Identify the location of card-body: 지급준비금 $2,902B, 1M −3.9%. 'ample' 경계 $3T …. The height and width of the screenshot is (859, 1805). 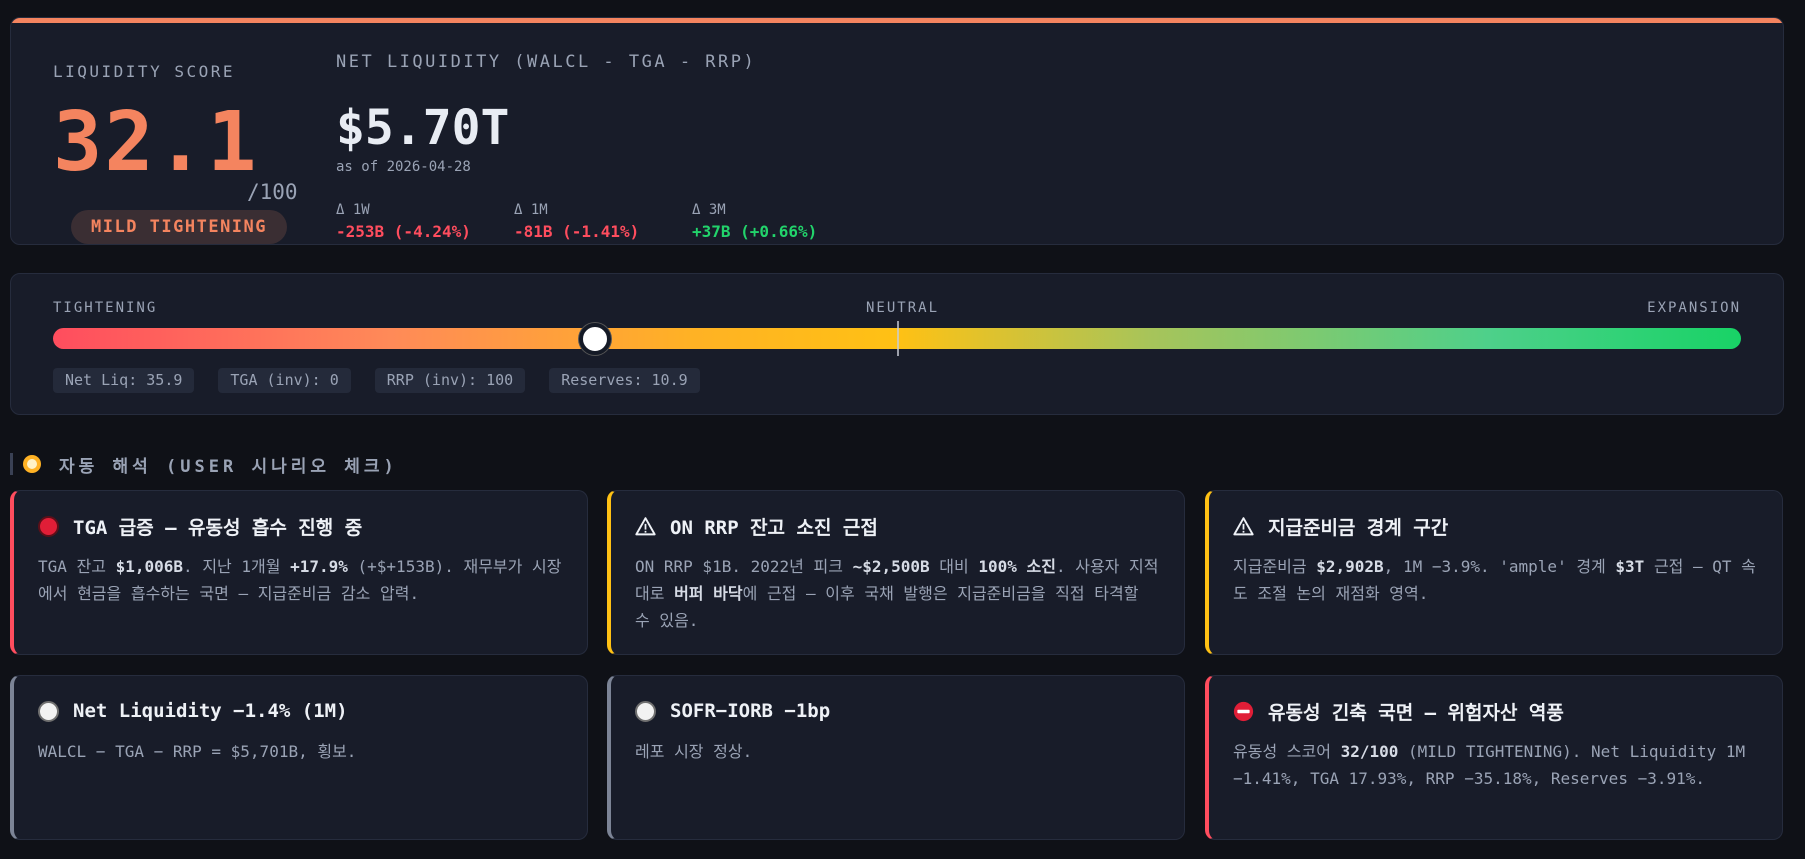
(1494, 580).